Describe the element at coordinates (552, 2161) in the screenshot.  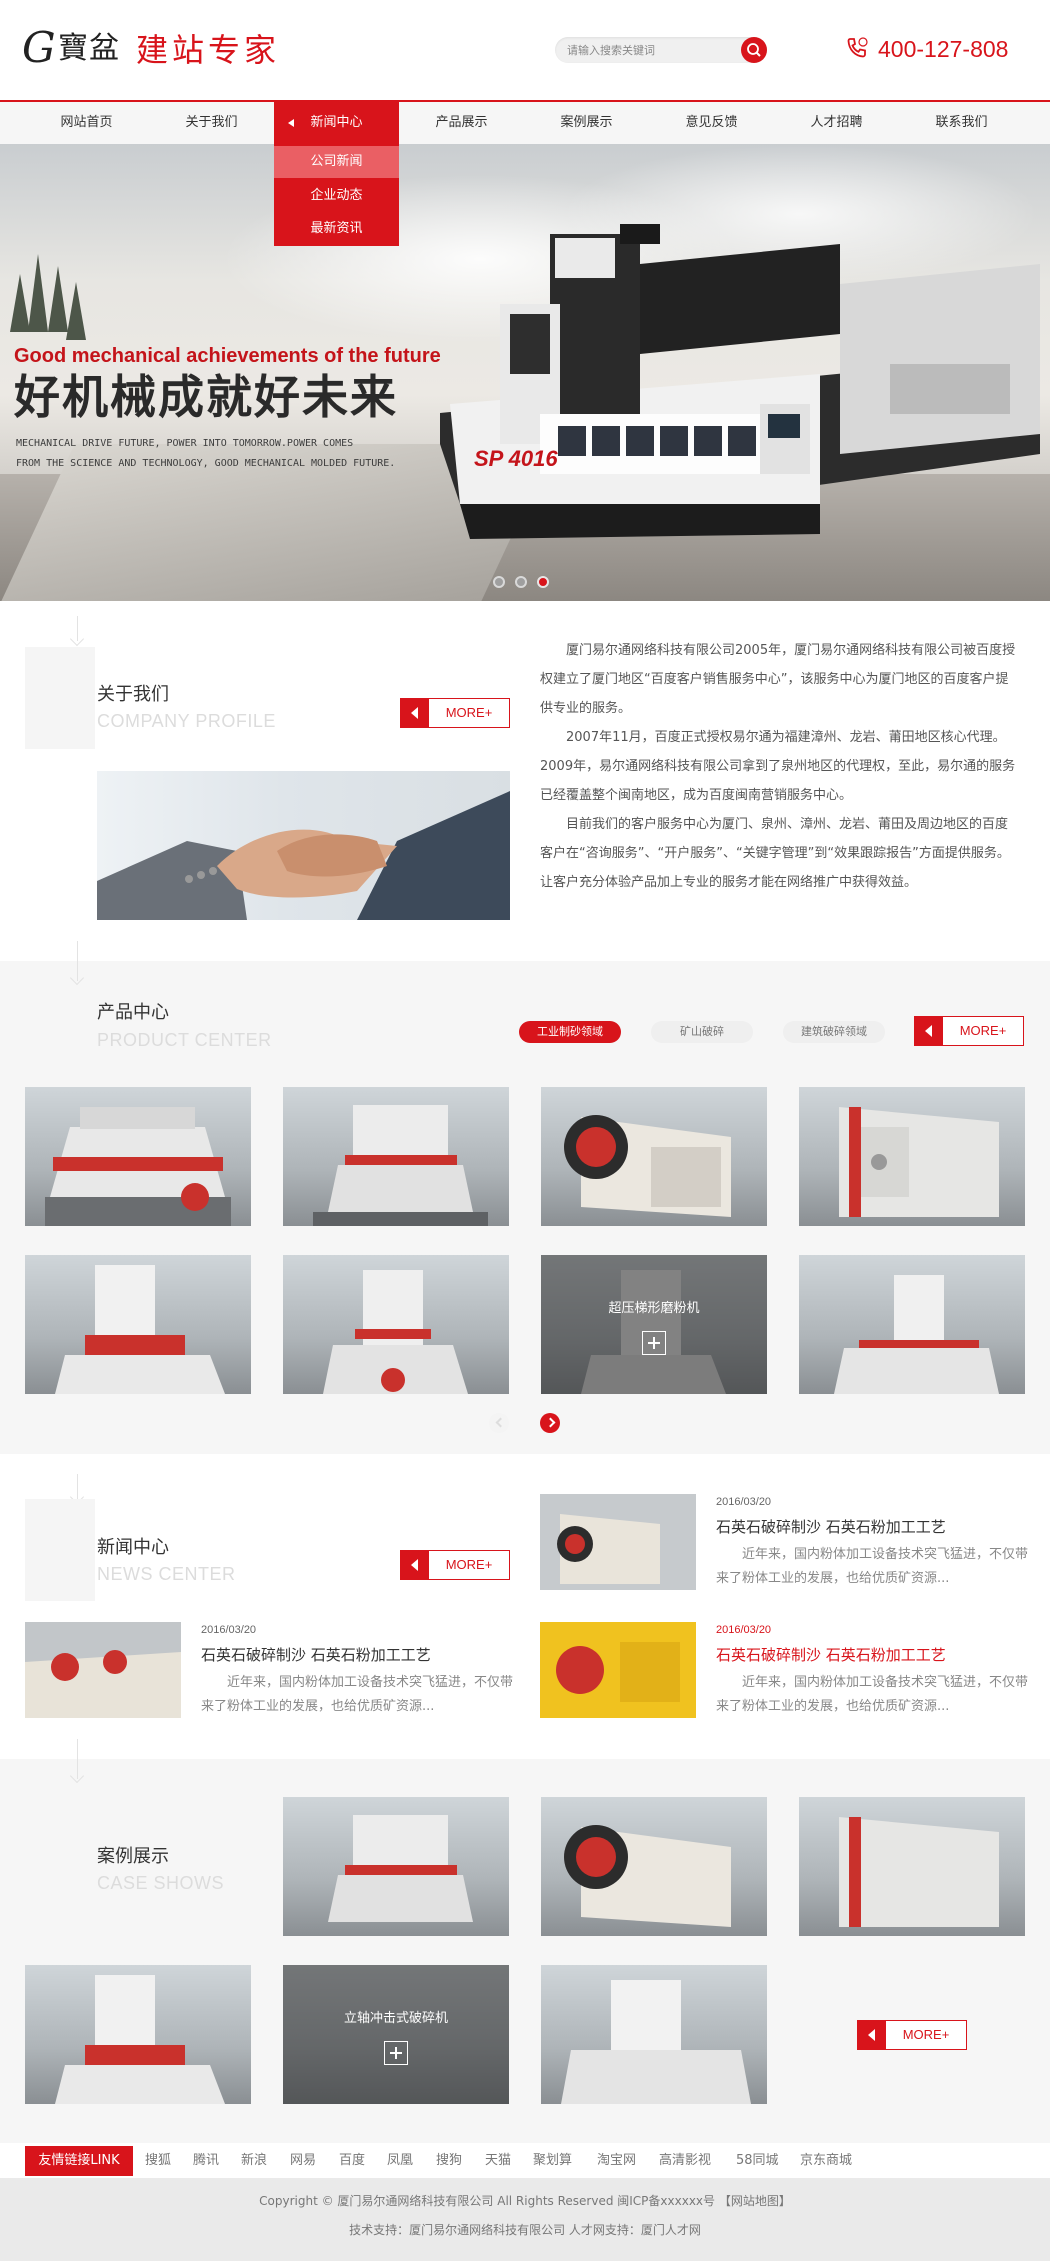
I see `friend-link: 聚划算` at that location.